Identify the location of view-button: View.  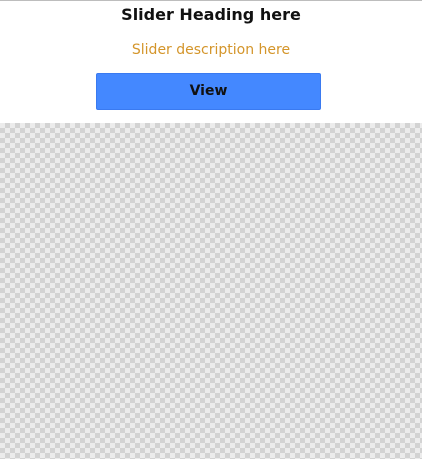
(208, 91).